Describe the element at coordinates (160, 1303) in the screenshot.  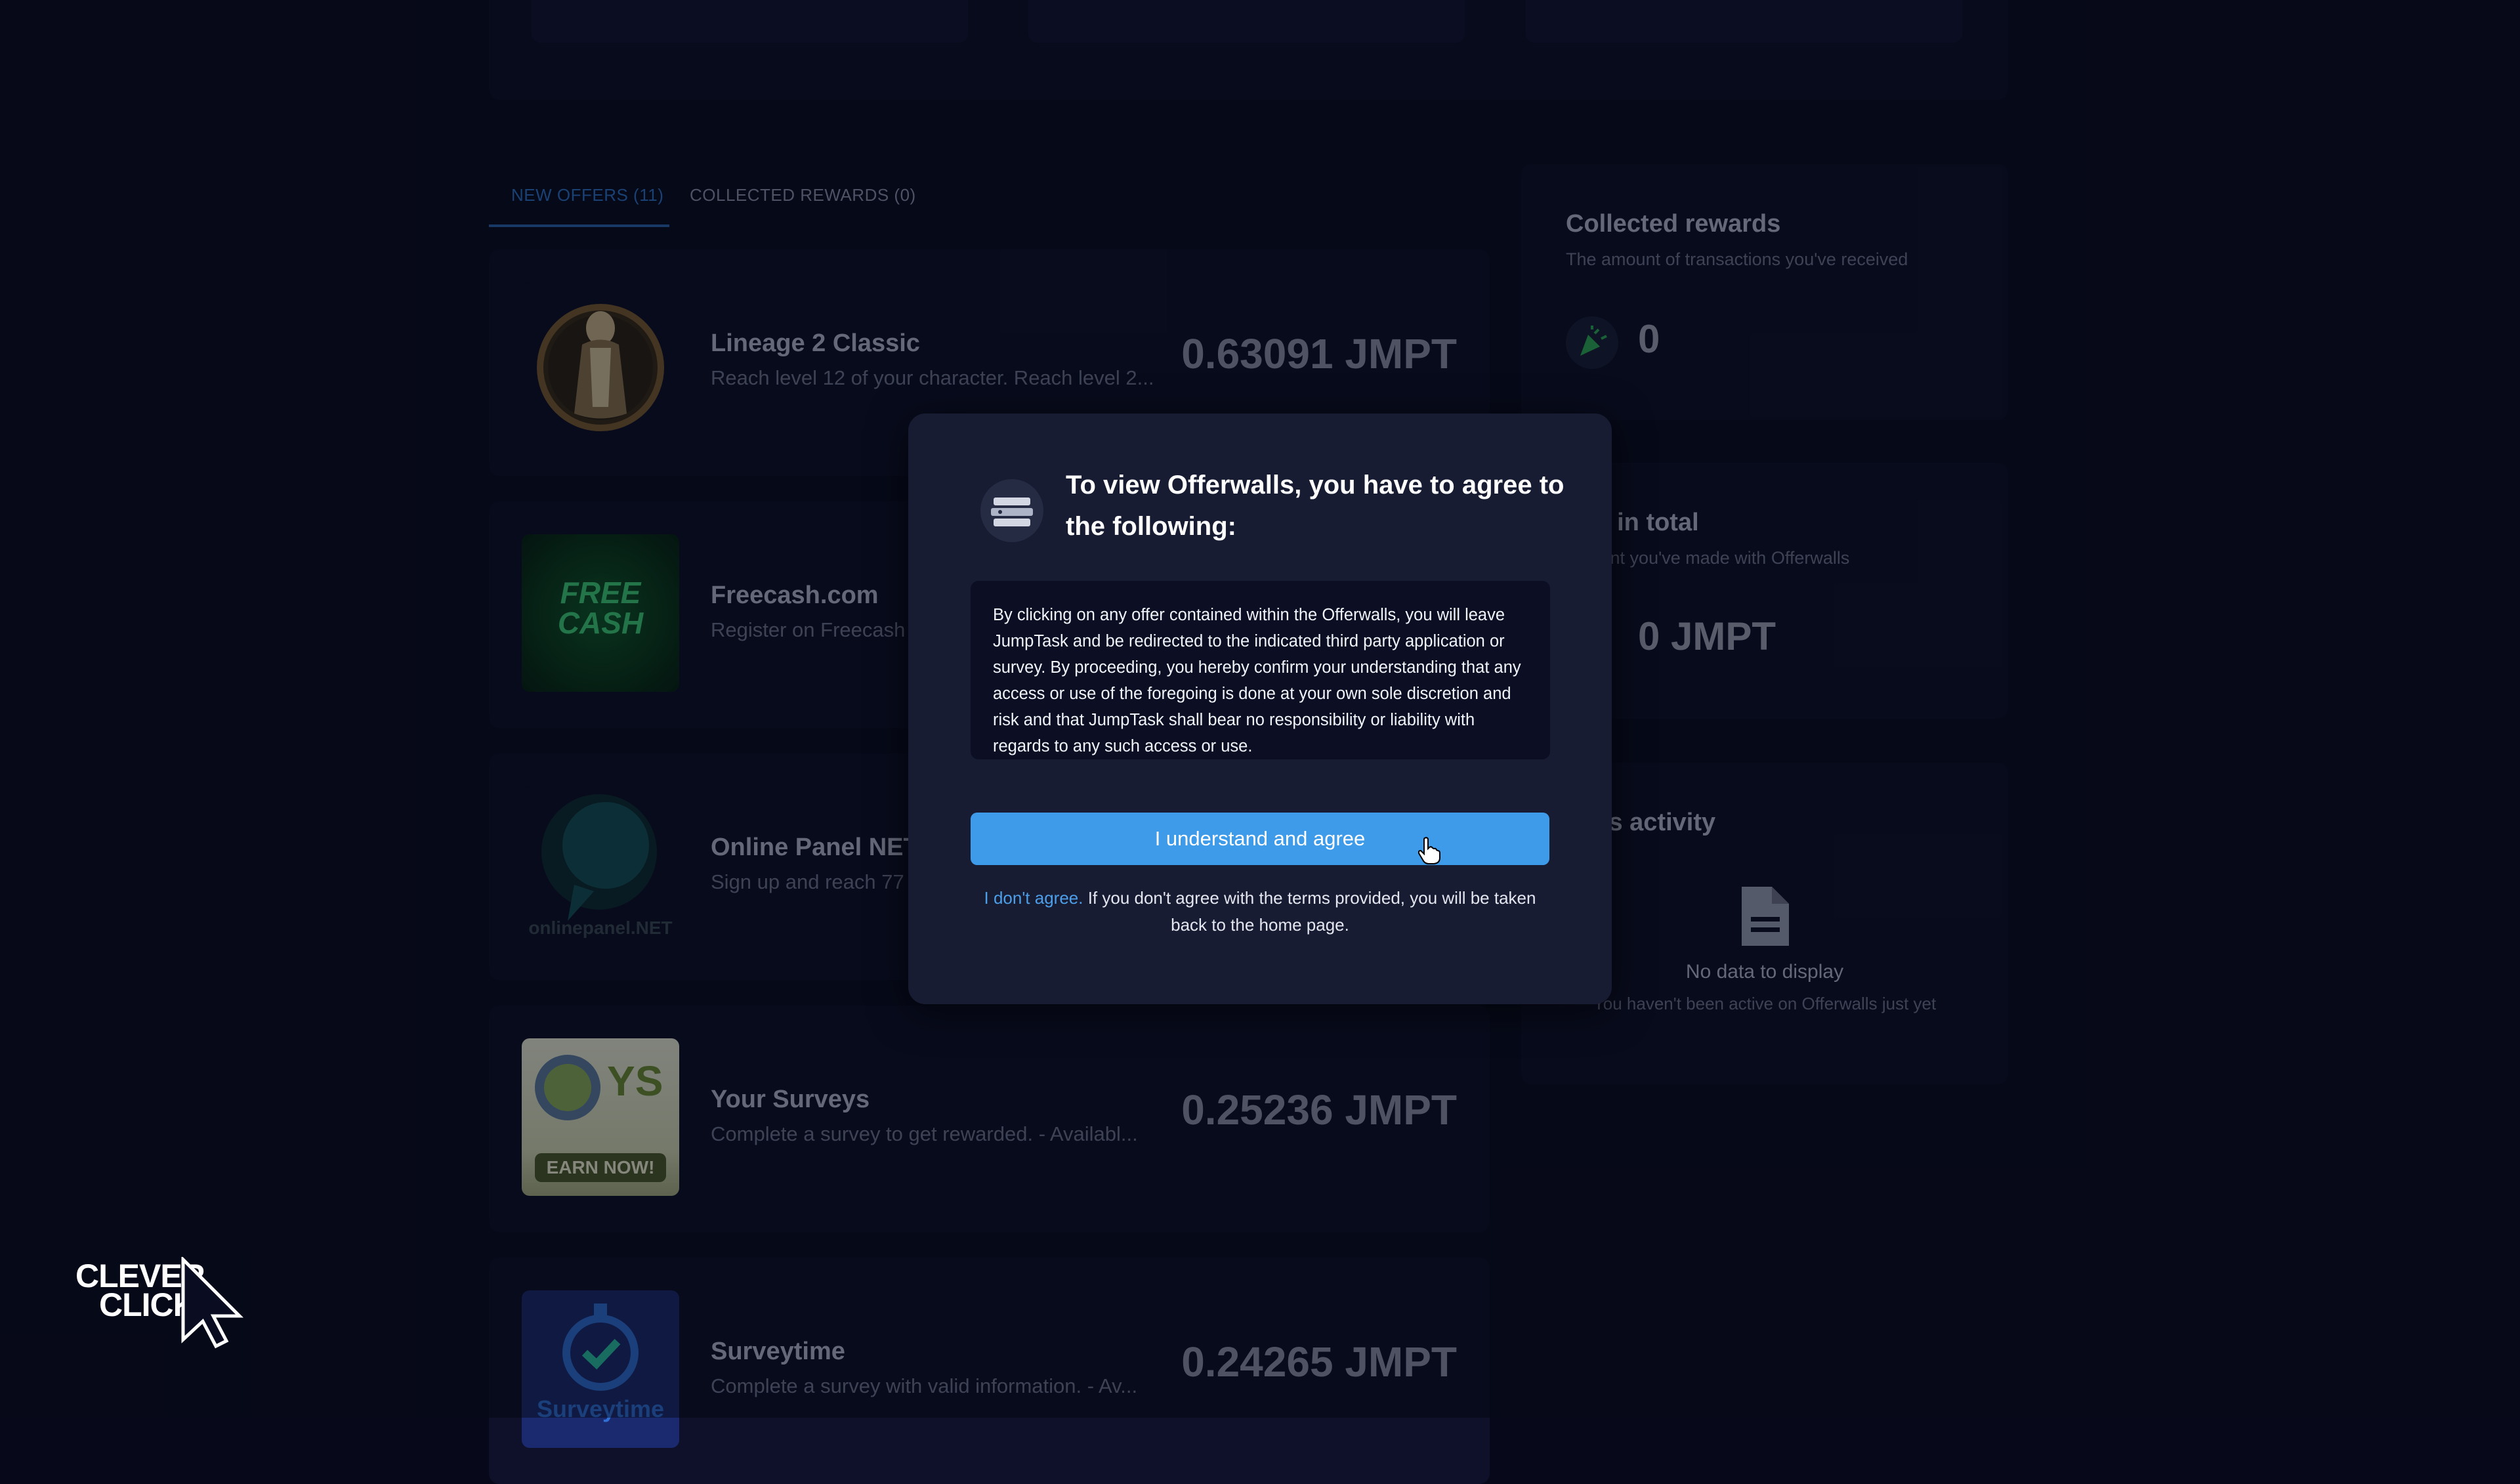
I see `clever-click-logo: CLEVER CLICK` at that location.